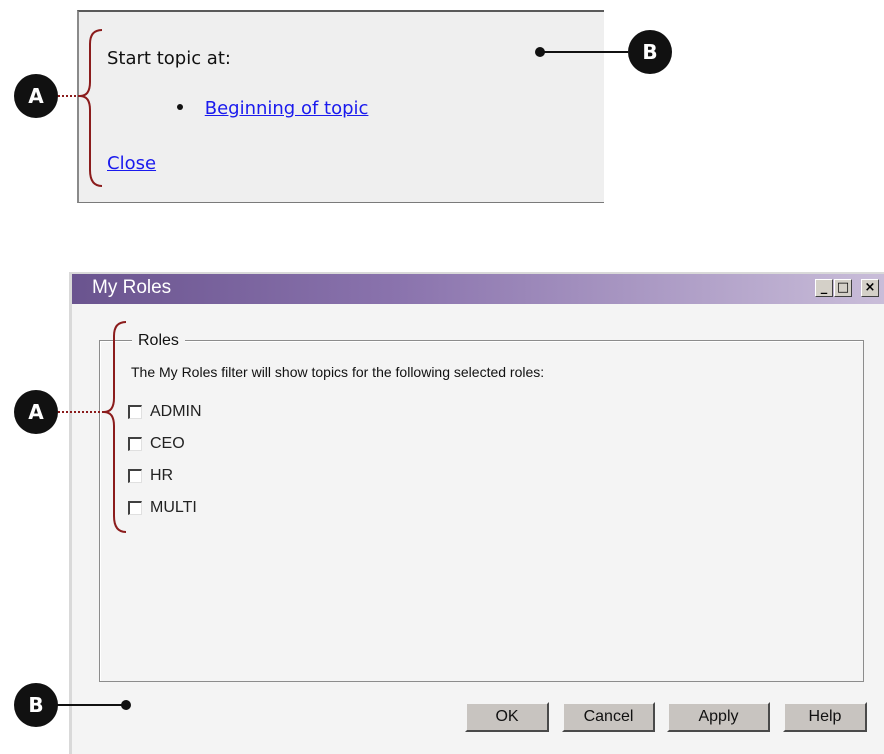 This screenshot has width=884, height=754. What do you see at coordinates (173, 507) in the screenshot?
I see `role-label-multi: MULTI` at bounding box center [173, 507].